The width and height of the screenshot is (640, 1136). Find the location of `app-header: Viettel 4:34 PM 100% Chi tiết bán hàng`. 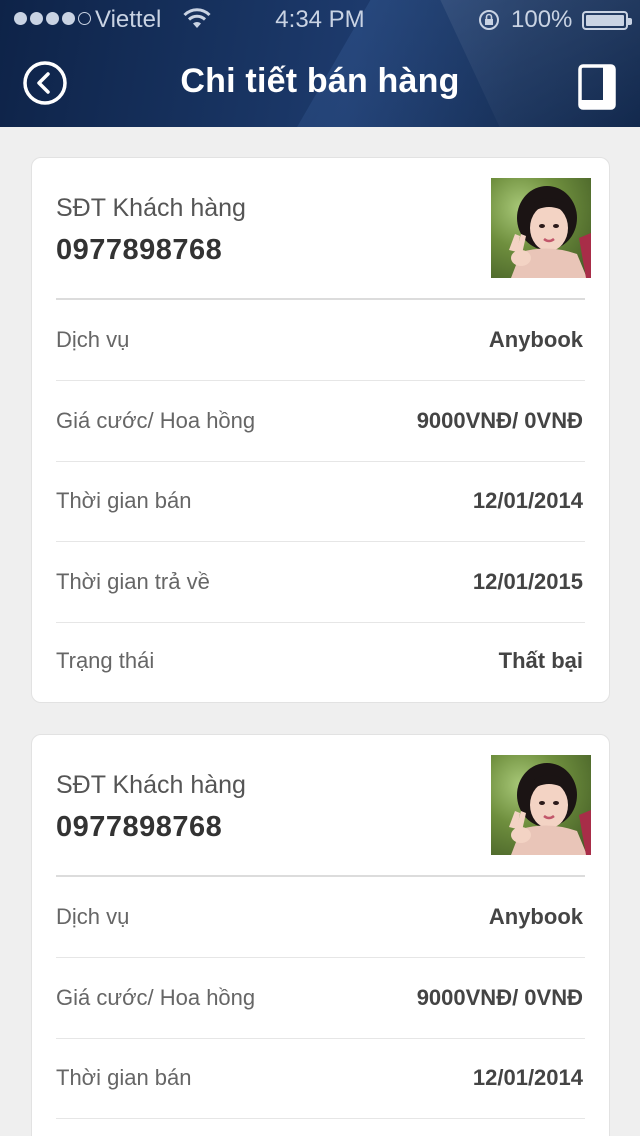

app-header: Viettel 4:34 PM 100% Chi tiết bán hàng is located at coordinates (320, 63).